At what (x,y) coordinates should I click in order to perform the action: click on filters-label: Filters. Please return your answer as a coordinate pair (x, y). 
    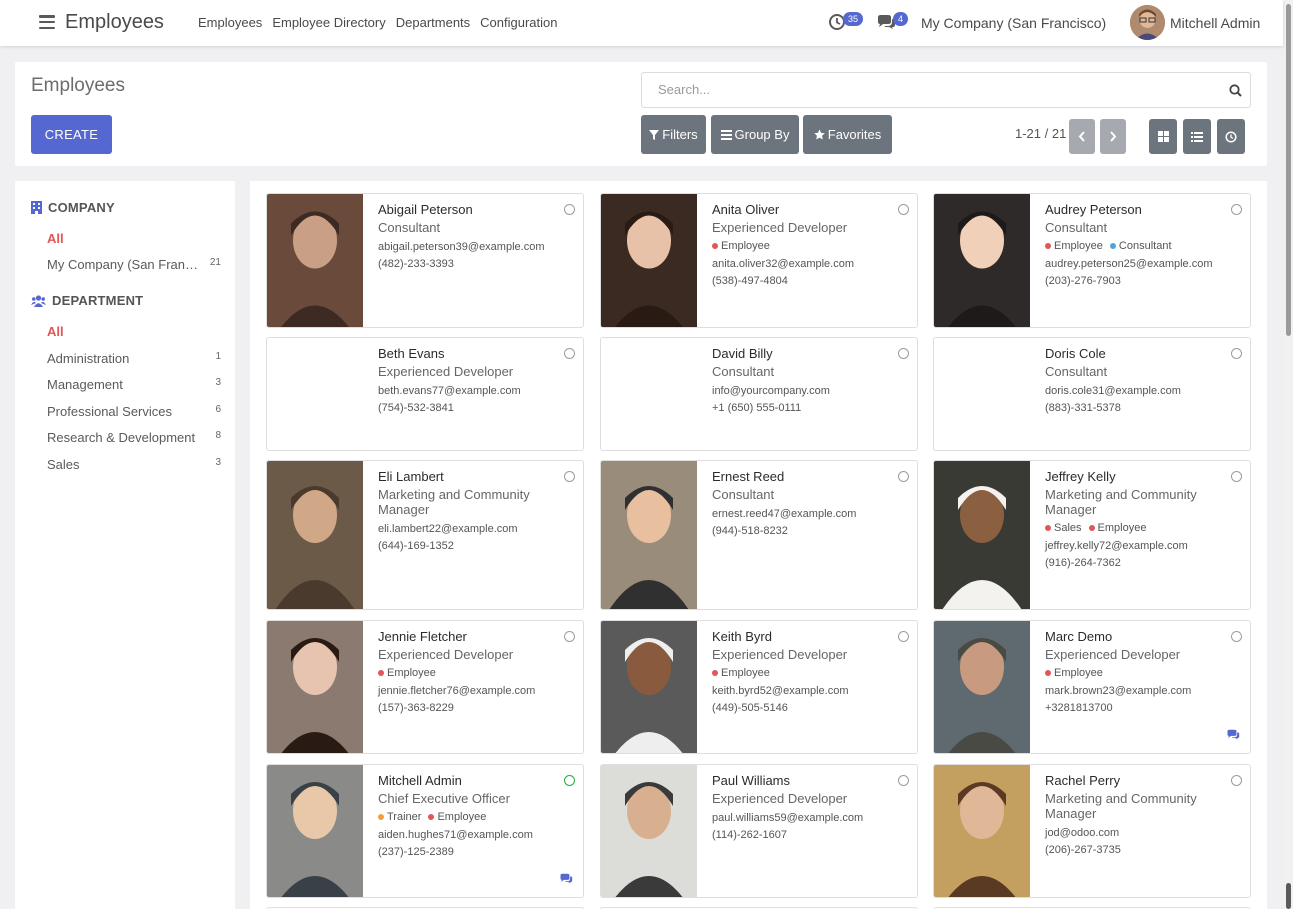
    Looking at the image, I should click on (680, 134).